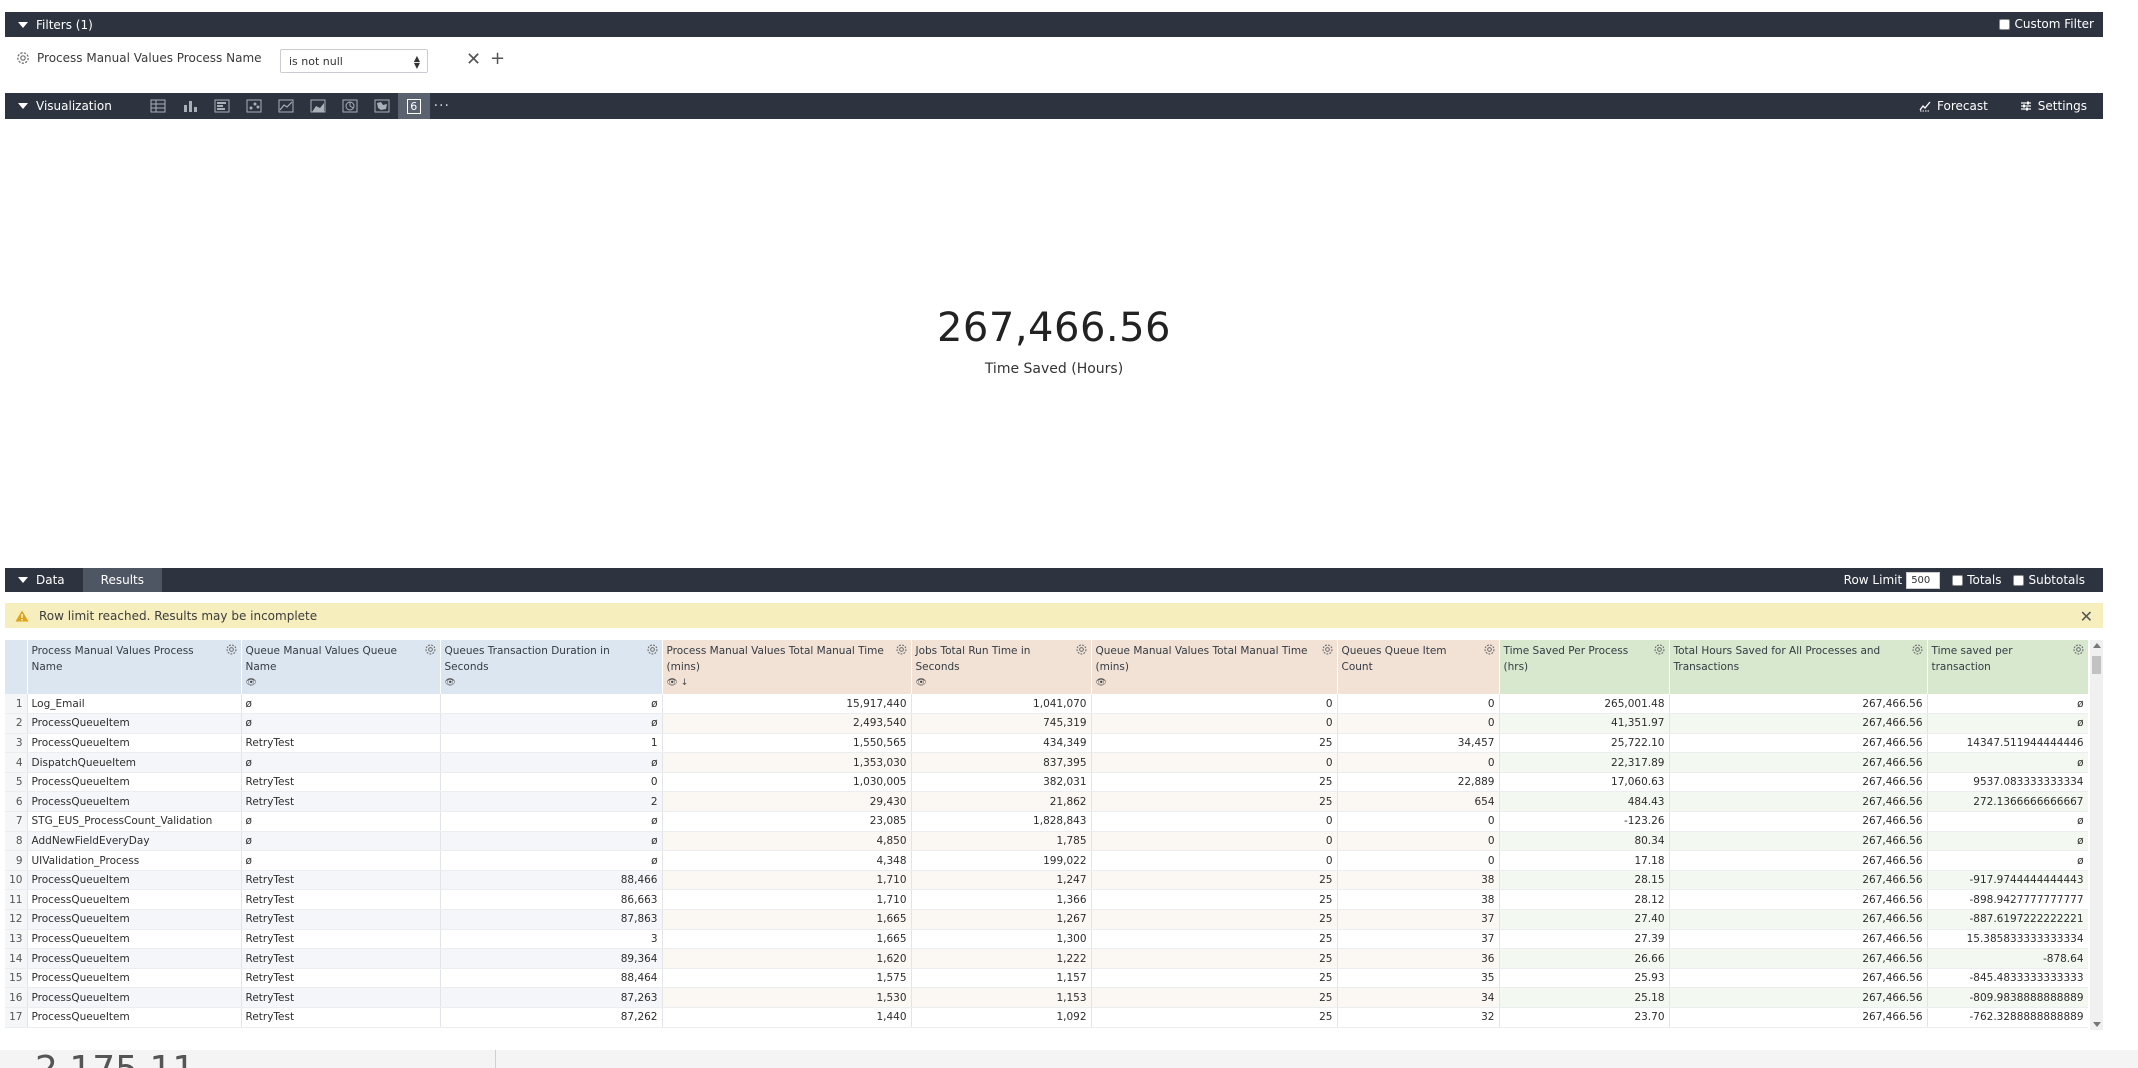  What do you see at coordinates (158, 106) in the screenshot?
I see `table-viz-icon` at bounding box center [158, 106].